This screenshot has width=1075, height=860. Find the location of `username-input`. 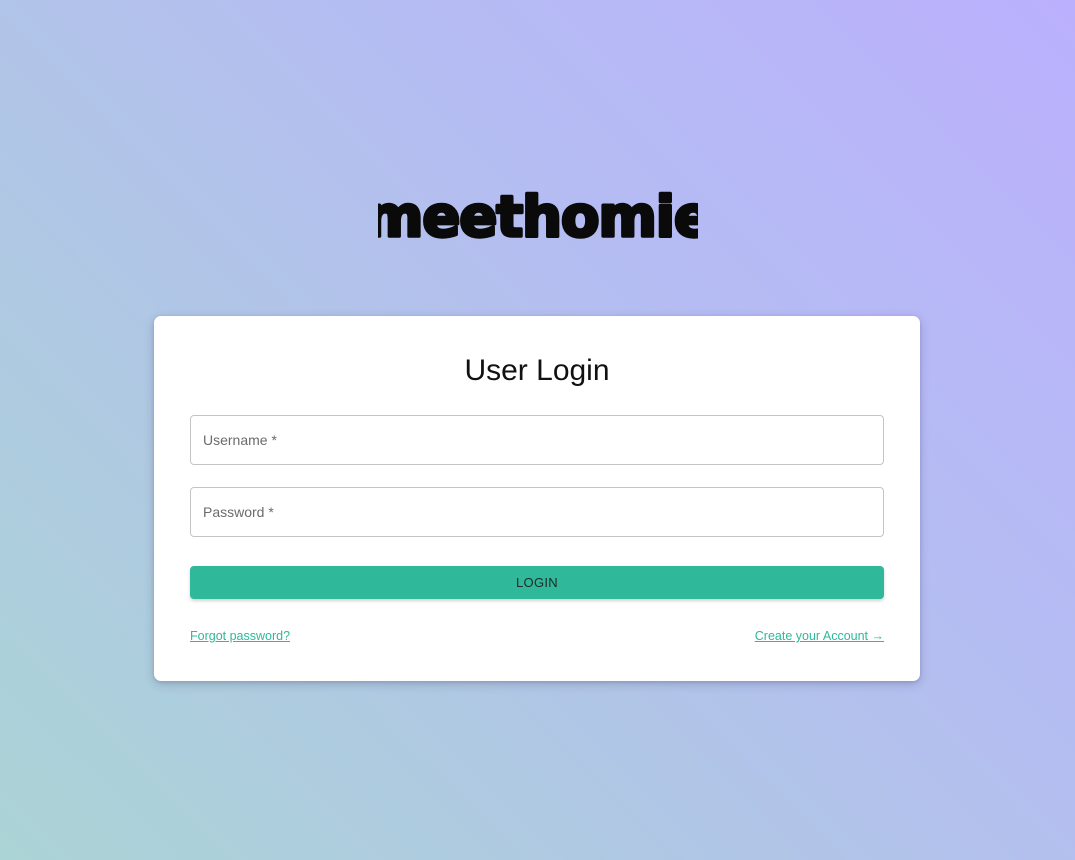

username-input is located at coordinates (537, 440).